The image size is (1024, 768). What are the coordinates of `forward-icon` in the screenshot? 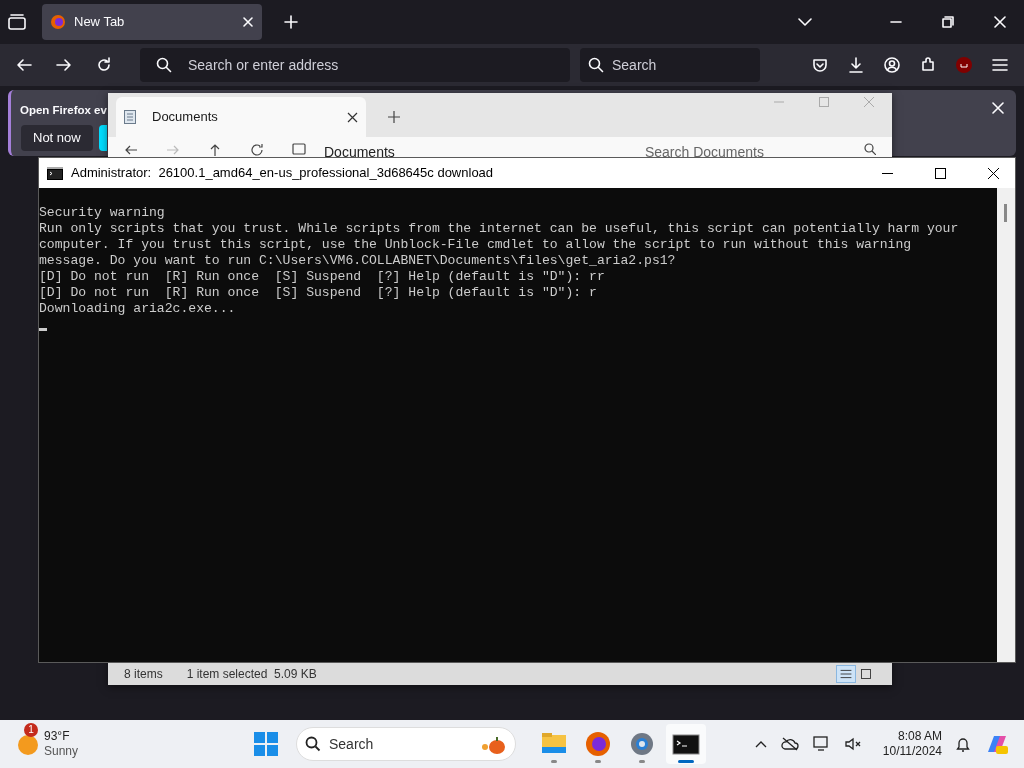 It's located at (64, 65).